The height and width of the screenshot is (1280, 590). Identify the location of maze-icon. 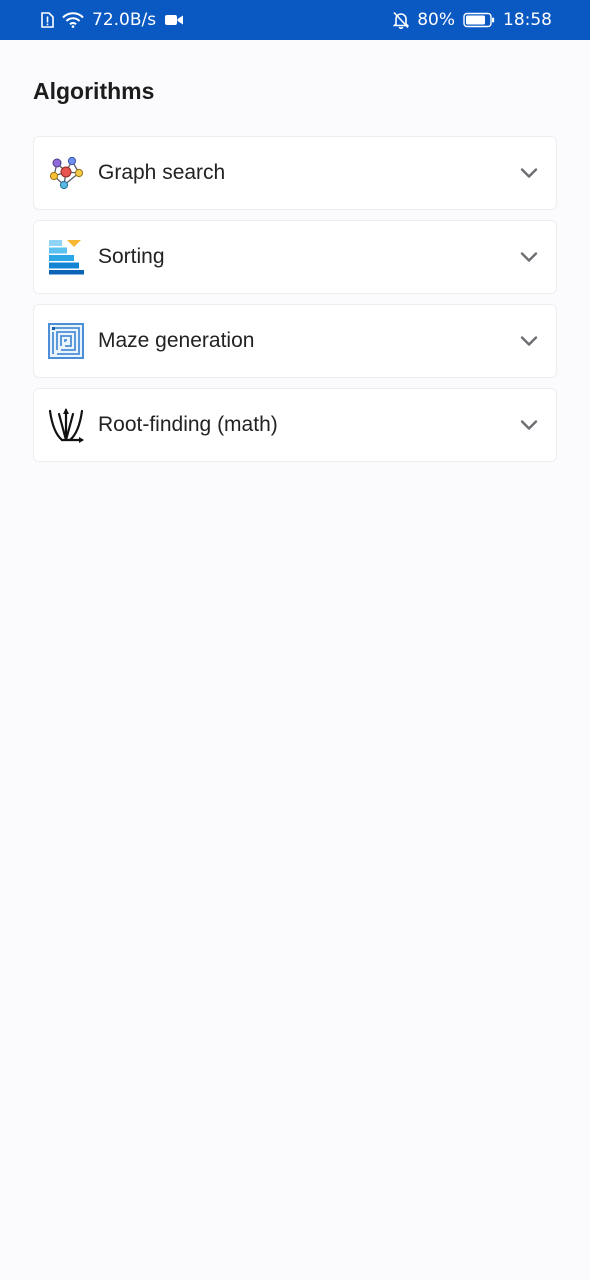
(66, 341).